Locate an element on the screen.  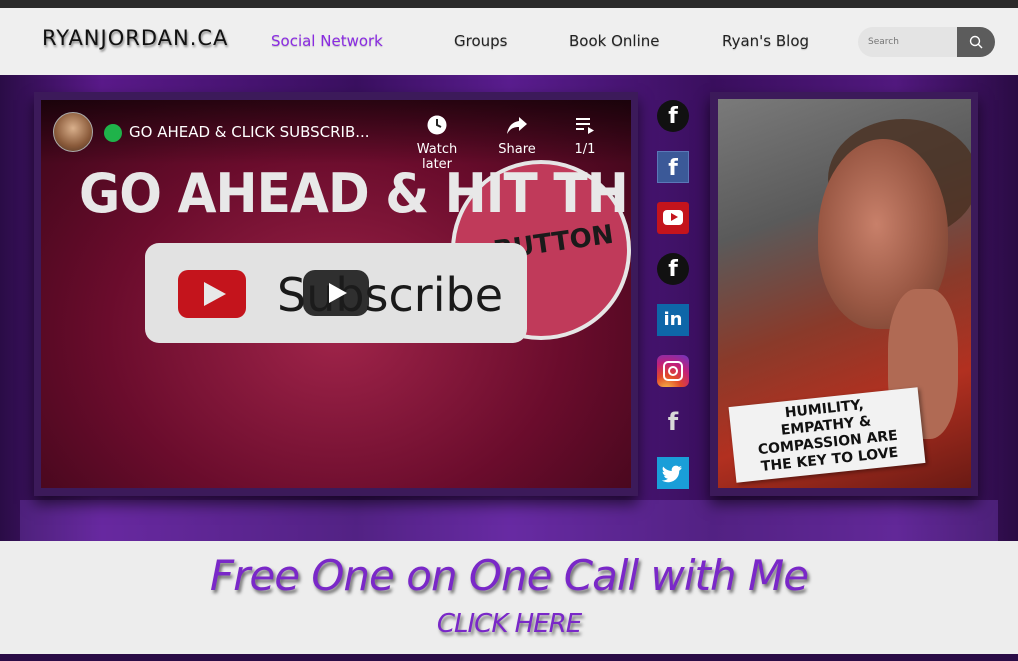
footer-strip is located at coordinates (509, 657).